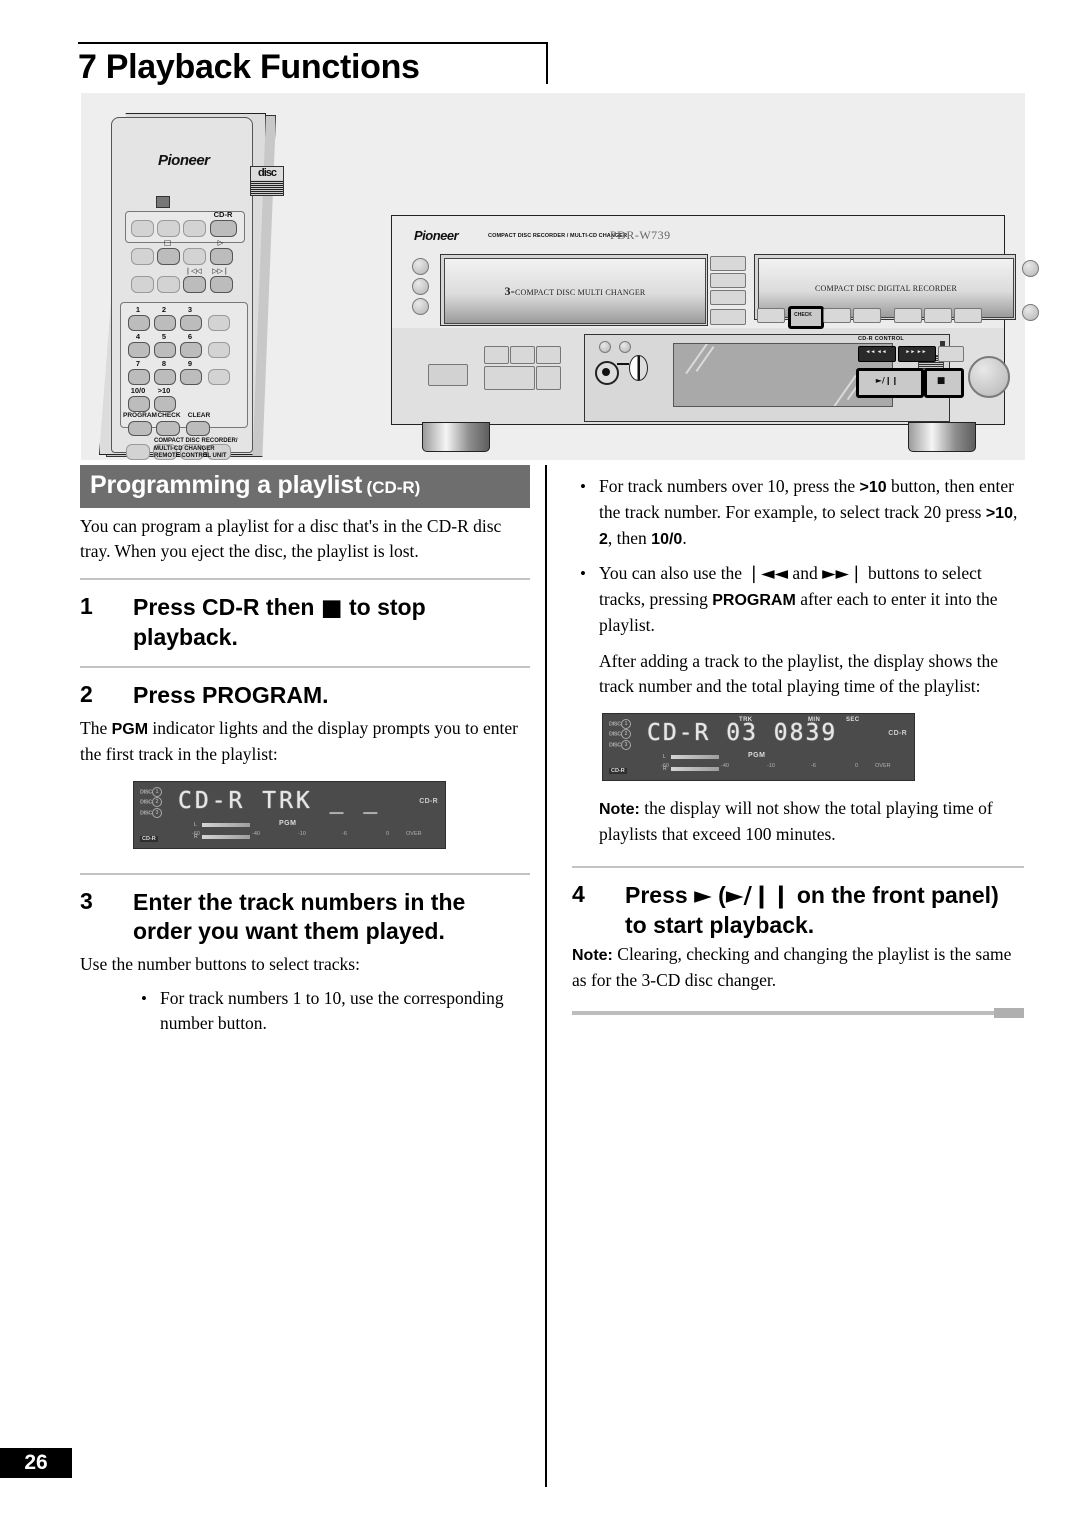  What do you see at coordinates (436, 235) in the screenshot?
I see `deck-pioneer-logo: Pioneer` at bounding box center [436, 235].